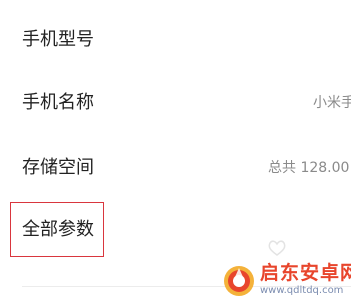 The height and width of the screenshot is (300, 351). What do you see at coordinates (309, 168) in the screenshot?
I see `row-value-storage: 总共 128.00` at bounding box center [309, 168].